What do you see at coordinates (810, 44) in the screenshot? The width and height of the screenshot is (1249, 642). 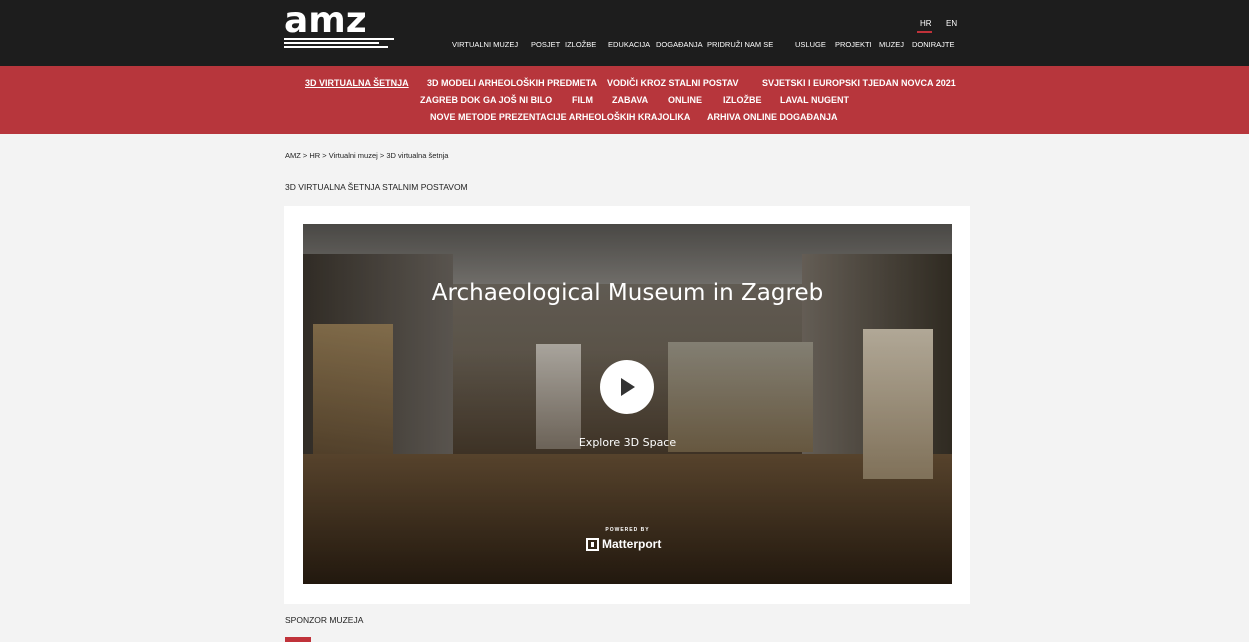 I see `nav-usluge: USLUGE` at bounding box center [810, 44].